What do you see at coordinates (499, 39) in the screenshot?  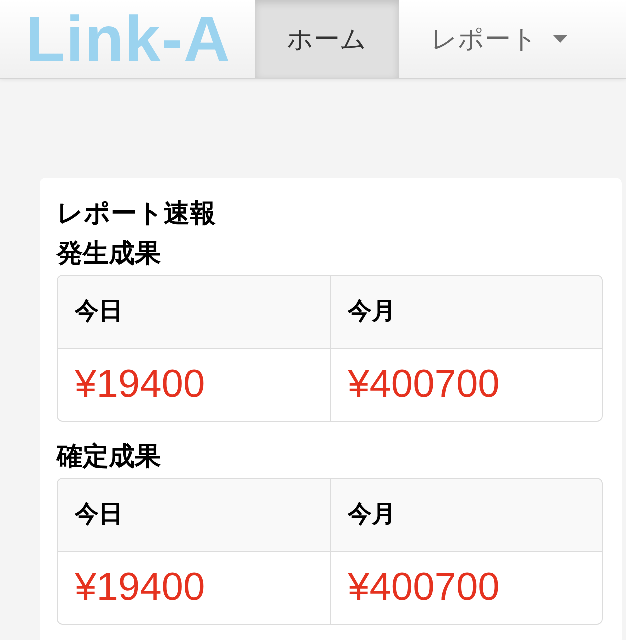 I see `nav-dropdown: レポート` at bounding box center [499, 39].